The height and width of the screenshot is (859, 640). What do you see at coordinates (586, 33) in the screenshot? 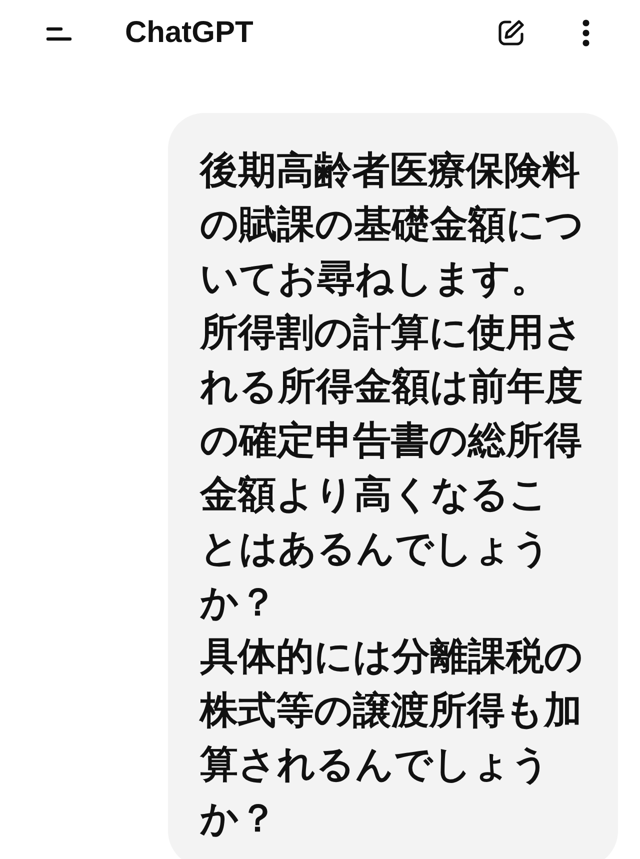
I see `more-icon` at bounding box center [586, 33].